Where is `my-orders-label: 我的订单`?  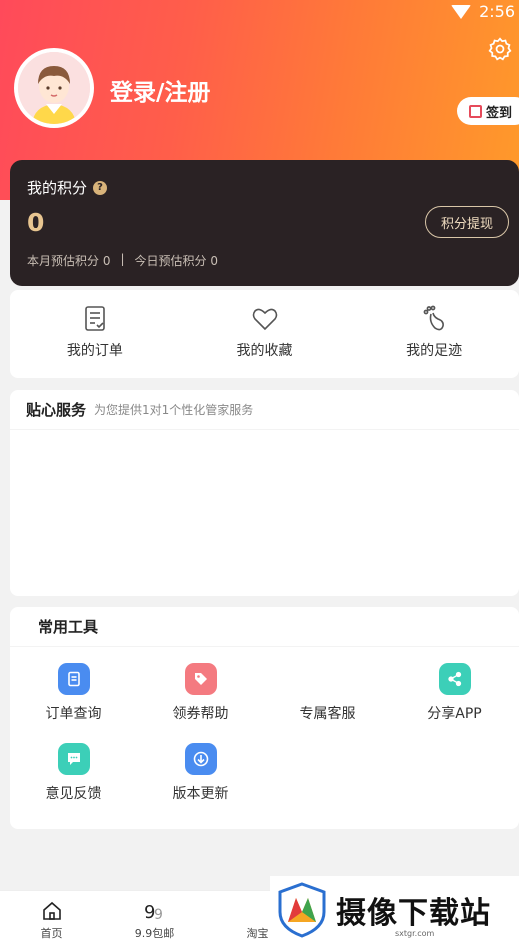
my-orders-label: 我的订单 is located at coordinates (94, 351).